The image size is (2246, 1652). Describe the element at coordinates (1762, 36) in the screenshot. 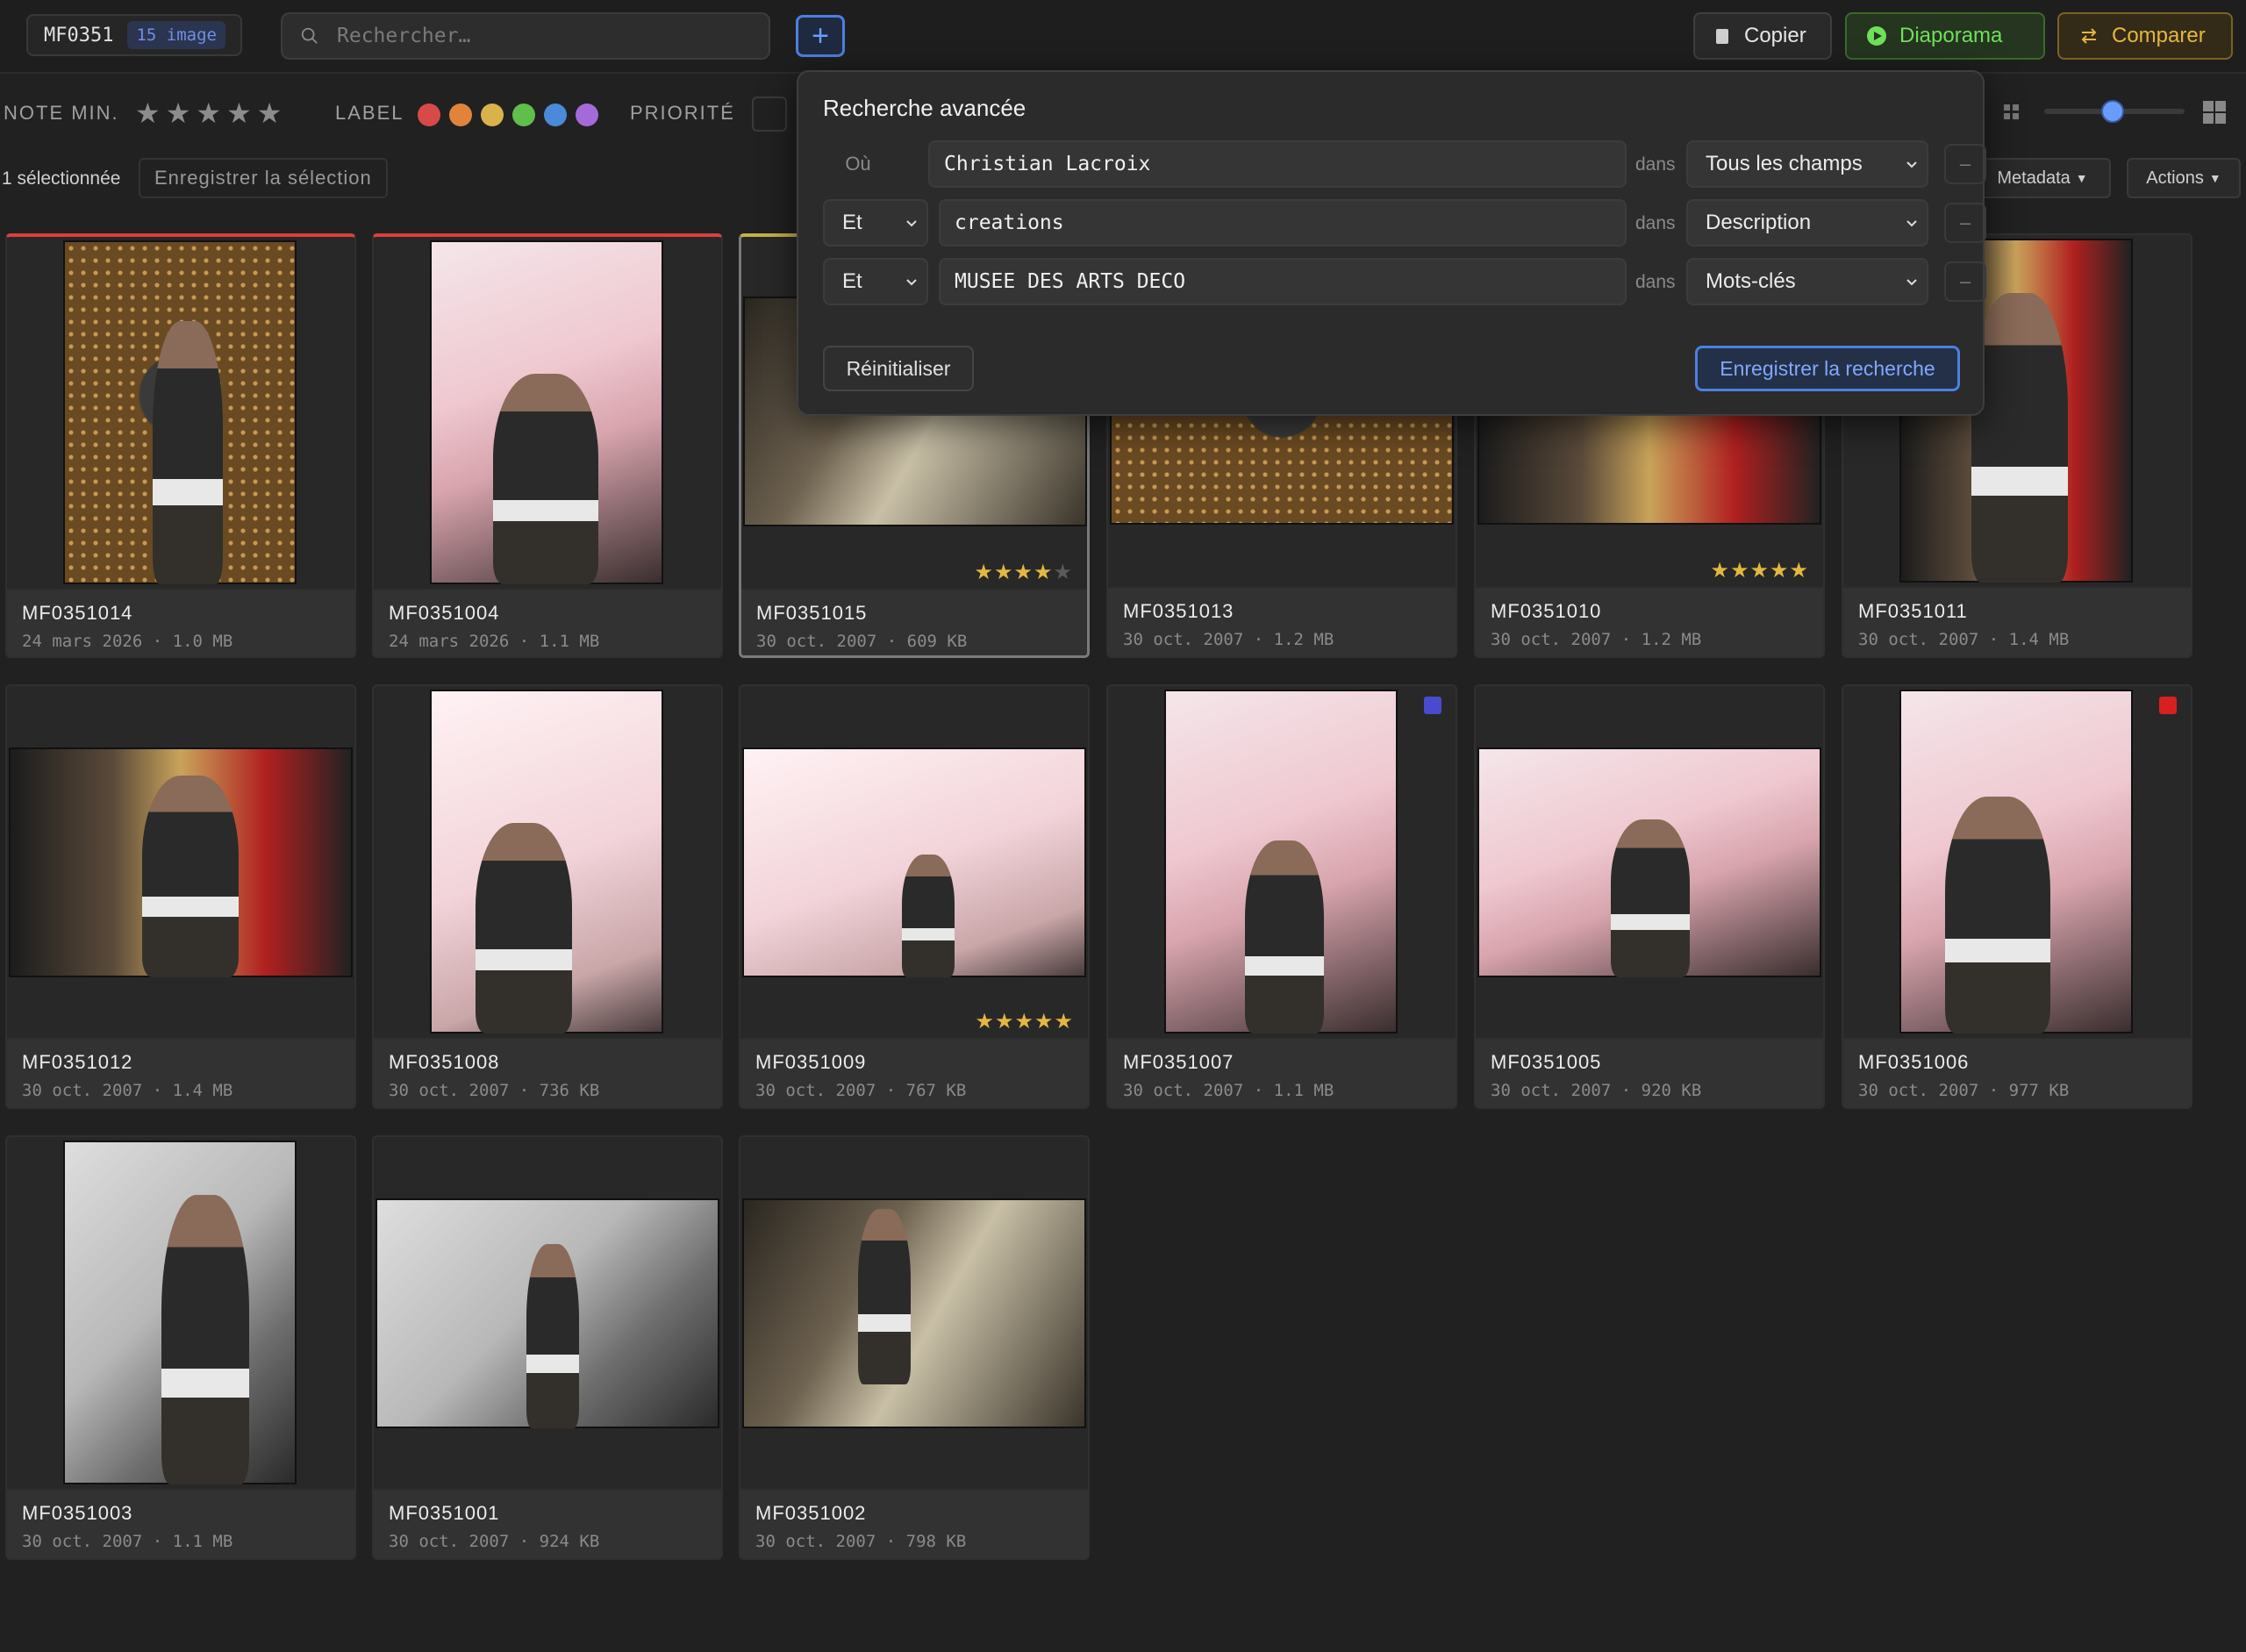

I see `copy-button: Copier` at that location.